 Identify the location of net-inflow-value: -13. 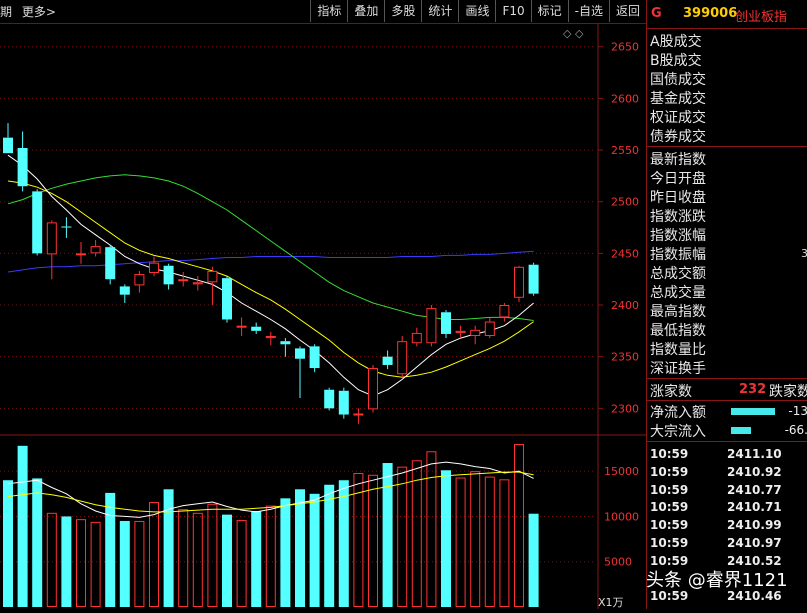
(797, 411).